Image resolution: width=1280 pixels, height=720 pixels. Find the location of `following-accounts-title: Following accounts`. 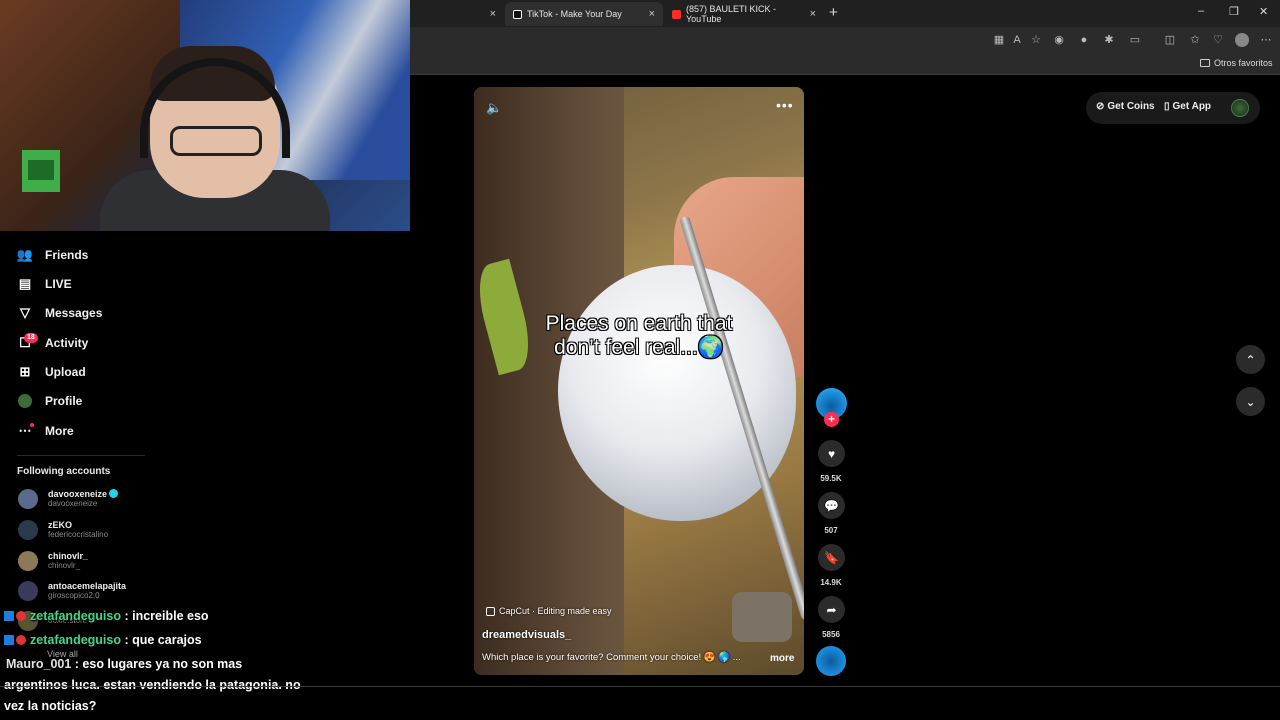

following-accounts-title: Following accounts is located at coordinates (64, 471).